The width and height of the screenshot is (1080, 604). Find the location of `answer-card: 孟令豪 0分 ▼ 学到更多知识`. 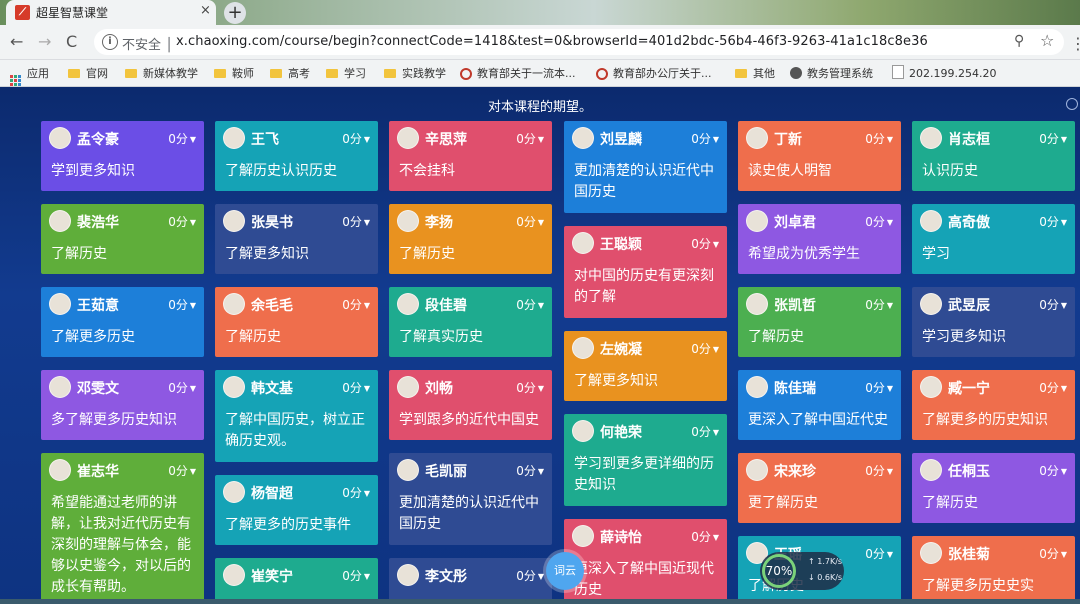

answer-card: 孟令豪 0分 ▼ 学到更多知识 is located at coordinates (122, 156).